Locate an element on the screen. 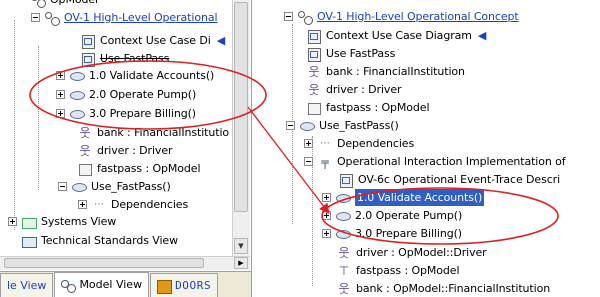 The width and height of the screenshot is (600, 297). horizontal-scrollbar-thumb is located at coordinates (104, 263).